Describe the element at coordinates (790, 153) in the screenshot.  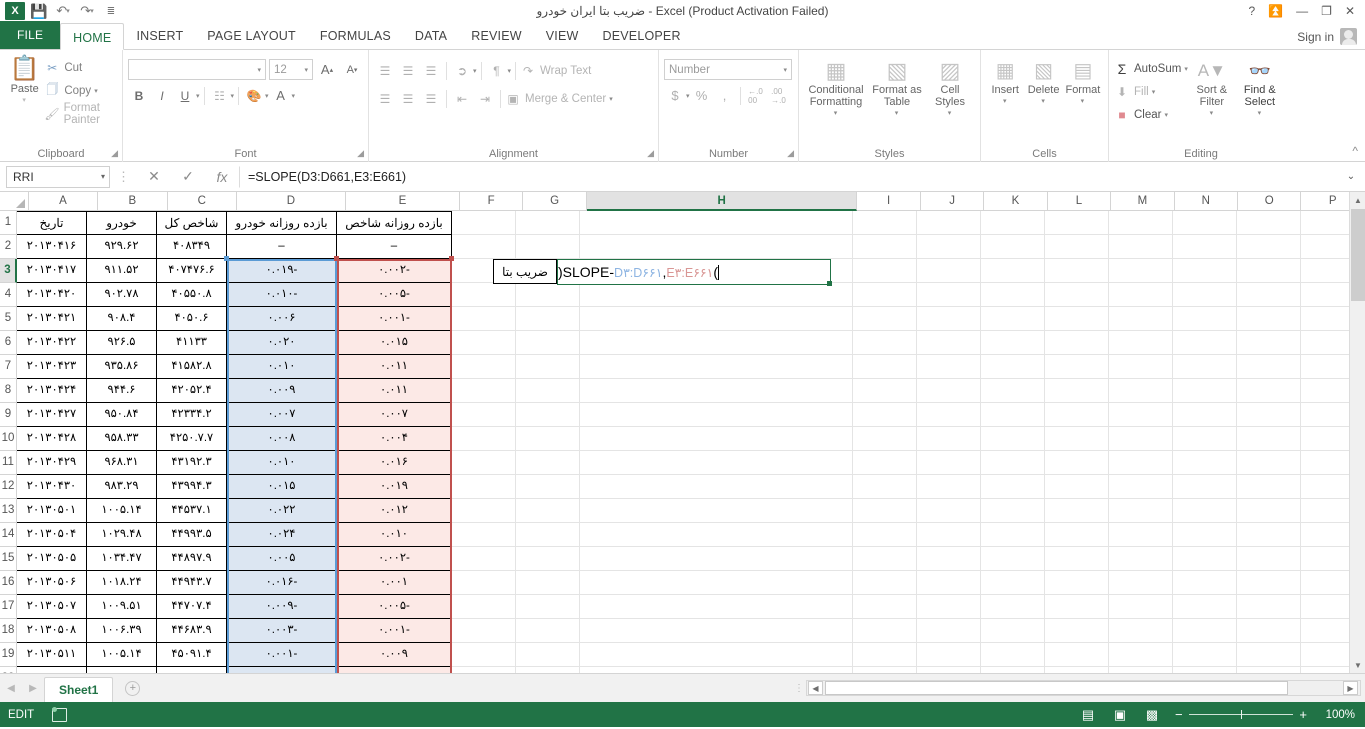
I see `number-dialog-launcher: ◢` at that location.